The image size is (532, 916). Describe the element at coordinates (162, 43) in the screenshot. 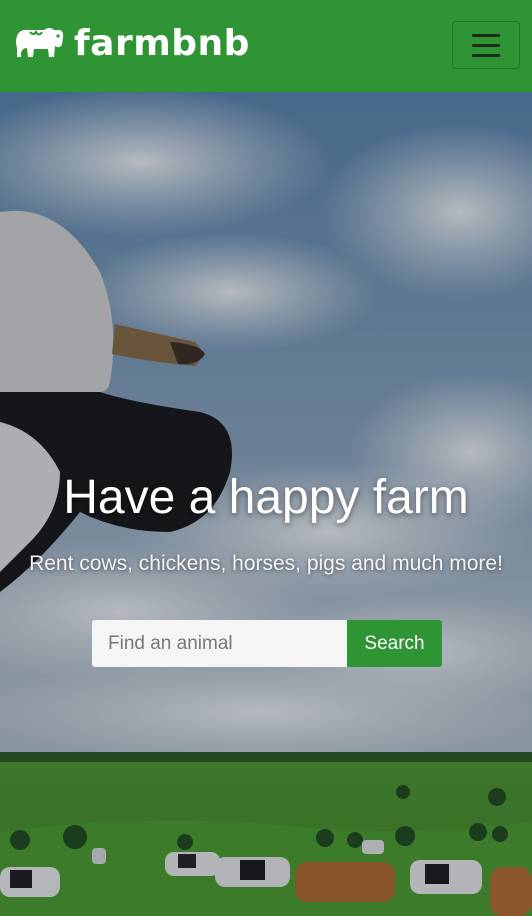

I see `brand-name: farmbnb` at that location.